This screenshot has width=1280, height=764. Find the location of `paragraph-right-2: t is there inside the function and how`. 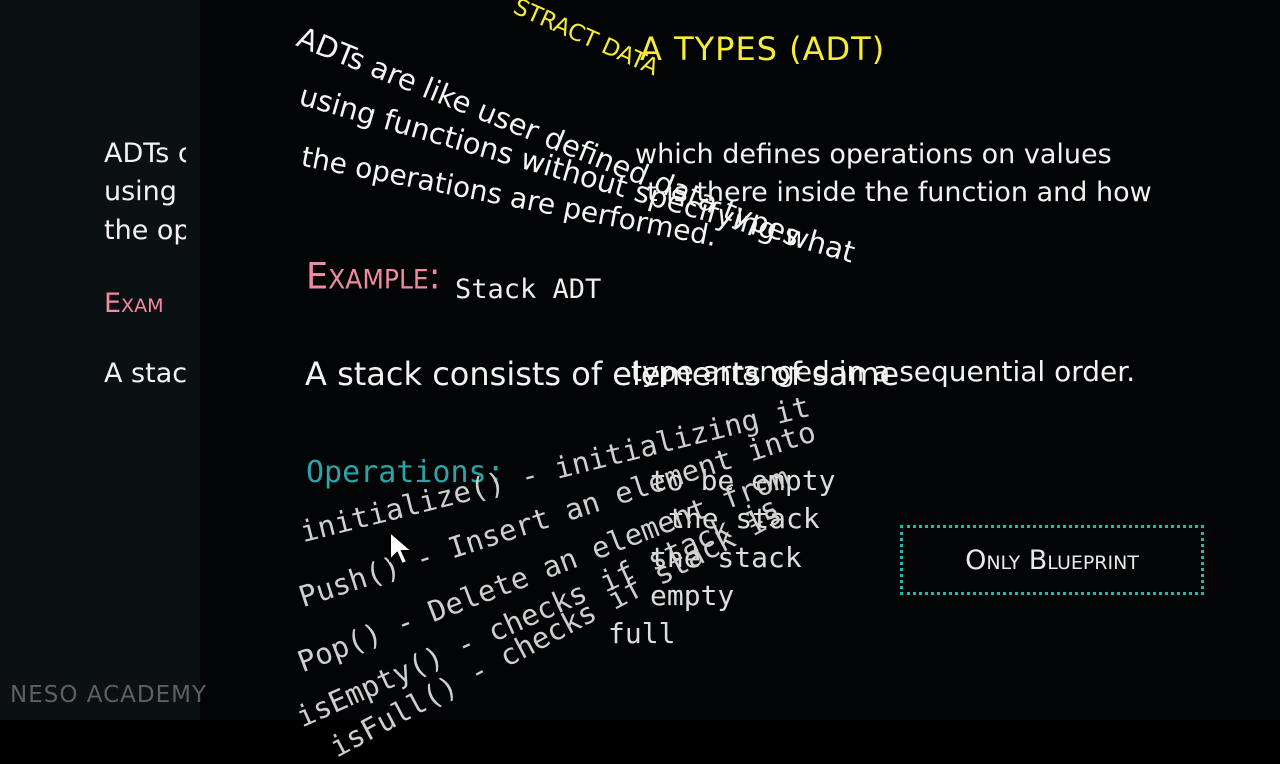

paragraph-right-2: t is there inside the function and how is located at coordinates (899, 192).